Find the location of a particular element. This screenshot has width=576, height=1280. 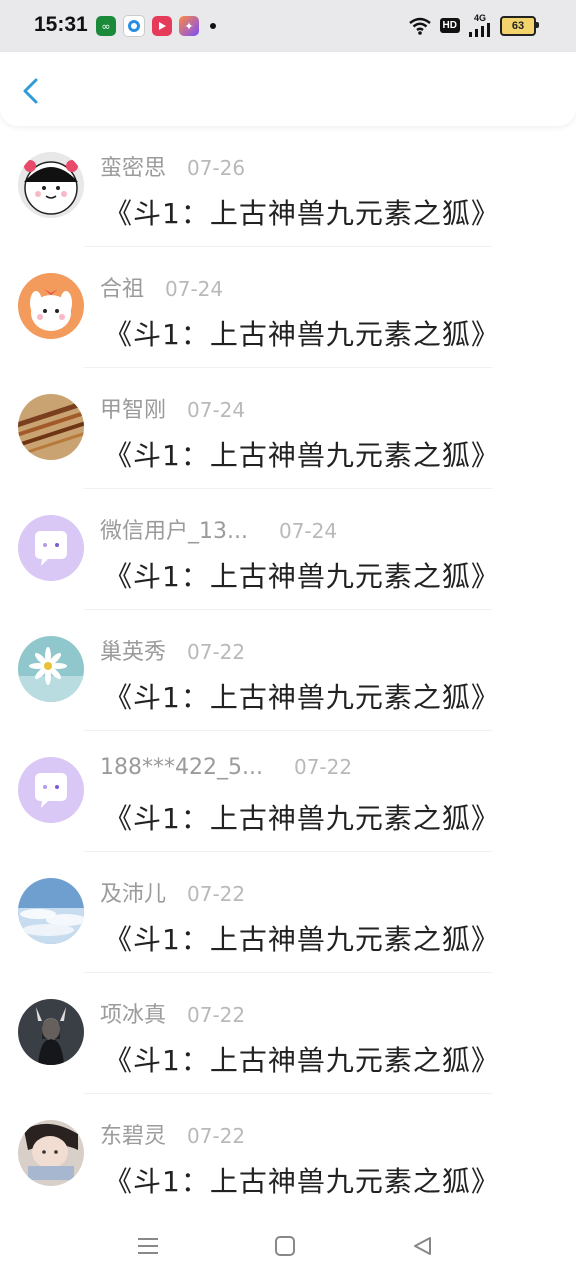

list-item: 蛮密思 07-26 《斗1：上古神兽九元素之狐》 is located at coordinates (288, 186).